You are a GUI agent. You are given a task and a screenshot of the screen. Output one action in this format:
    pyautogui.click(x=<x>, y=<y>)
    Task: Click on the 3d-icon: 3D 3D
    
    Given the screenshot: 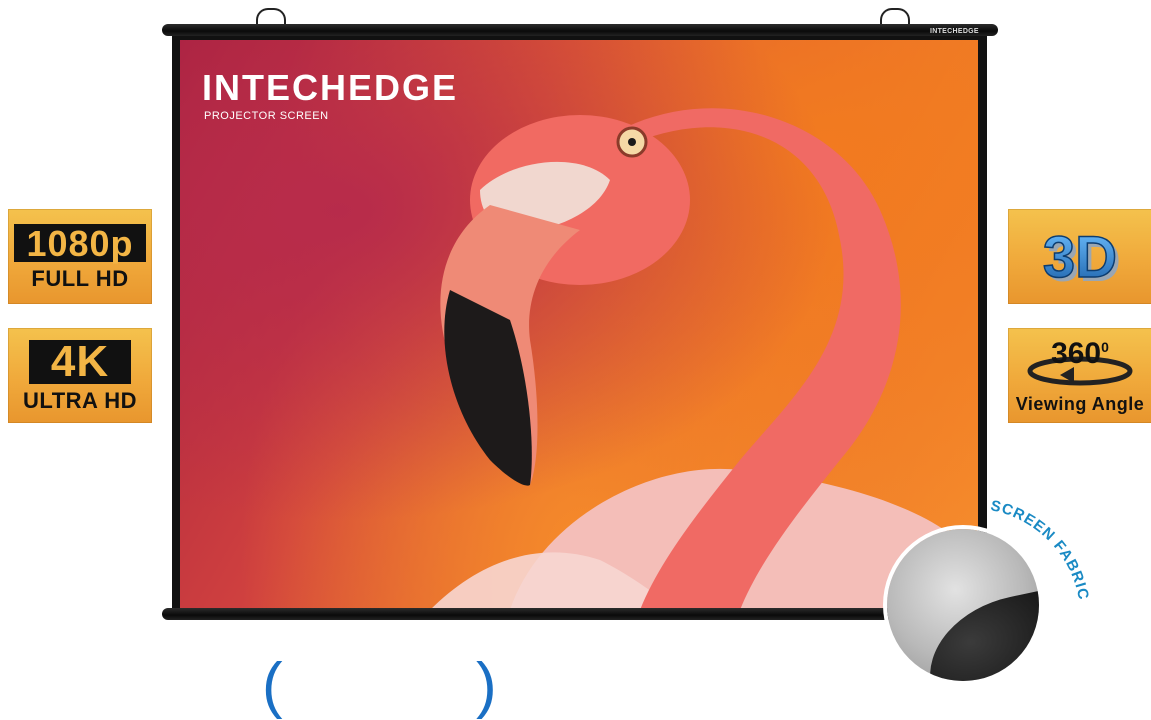 What is the action you would take?
    pyautogui.click(x=1081, y=258)
    